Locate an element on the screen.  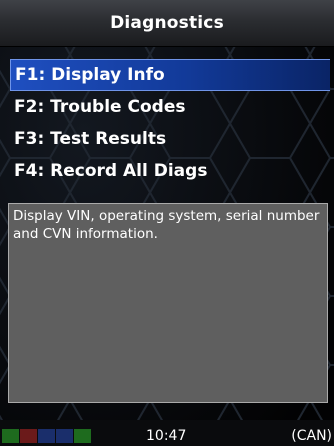
status-bar: 10:47 (CAN) is located at coordinates (167, 433).